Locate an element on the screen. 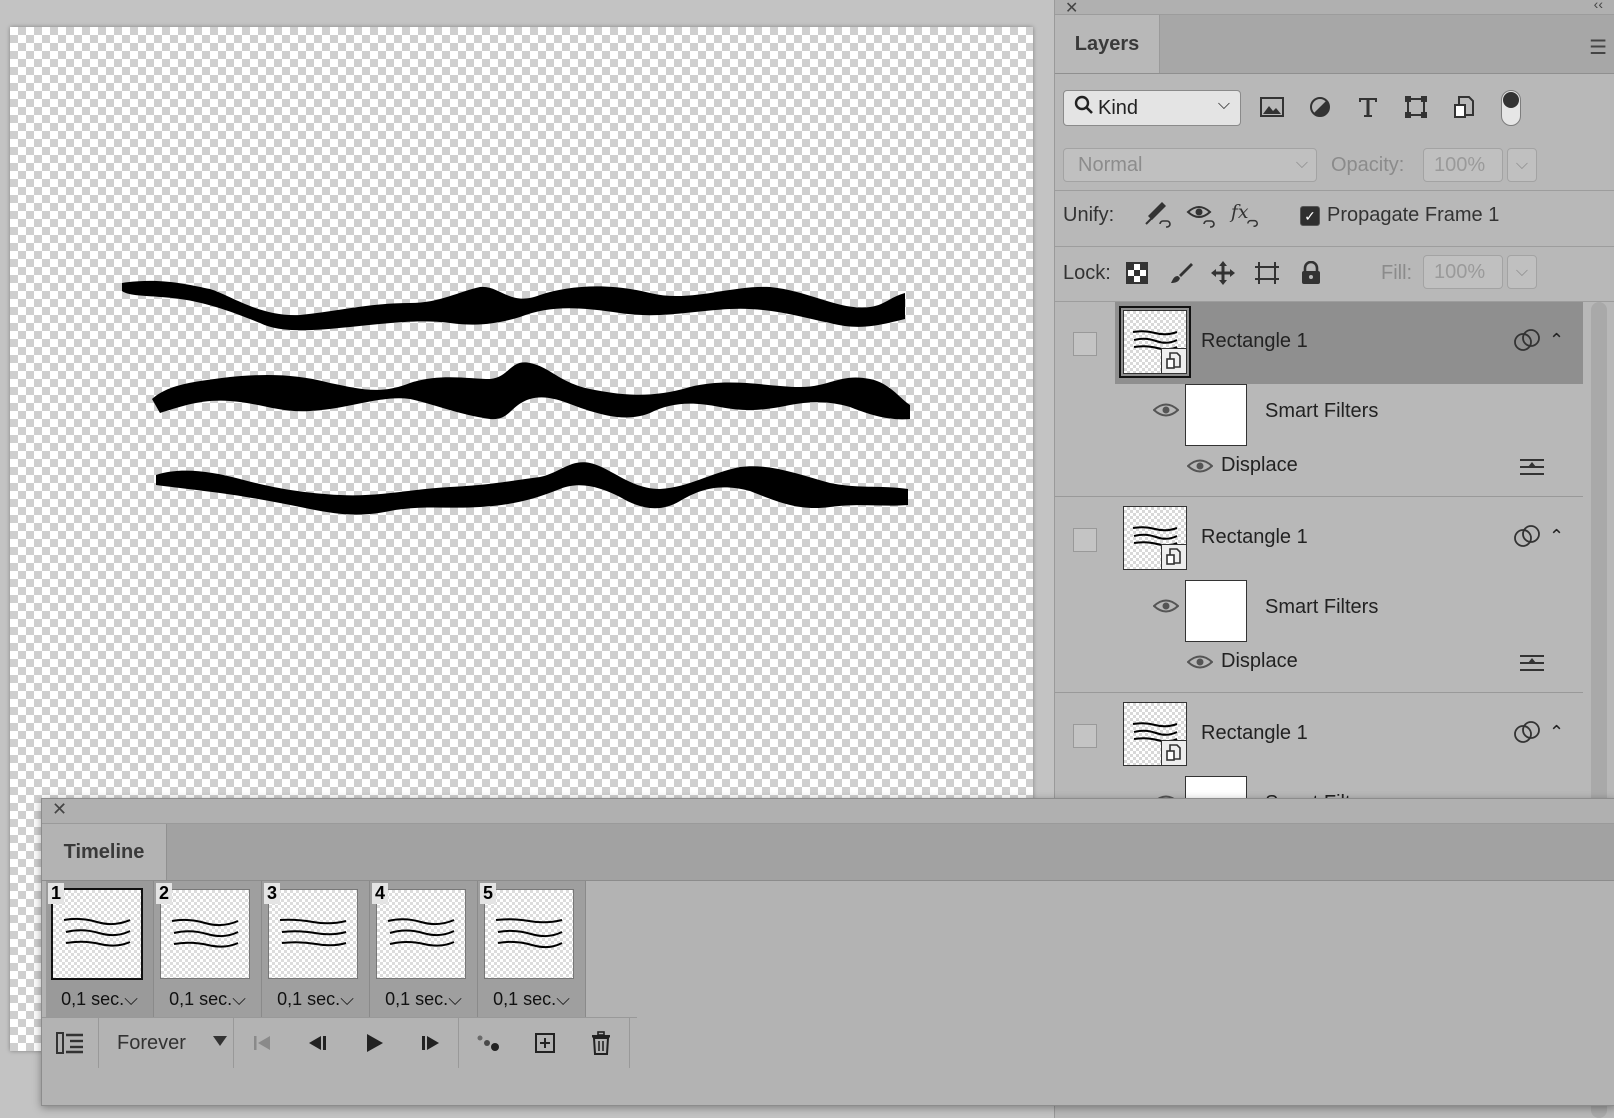 This screenshot has height=1118, width=1614. frame-2: 2 0,1 sec.⌵ is located at coordinates (208, 949).